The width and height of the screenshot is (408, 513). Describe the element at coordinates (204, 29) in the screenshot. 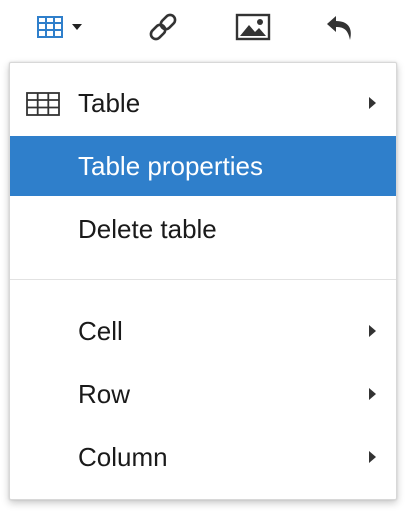

I see `editor-toolbar` at that location.